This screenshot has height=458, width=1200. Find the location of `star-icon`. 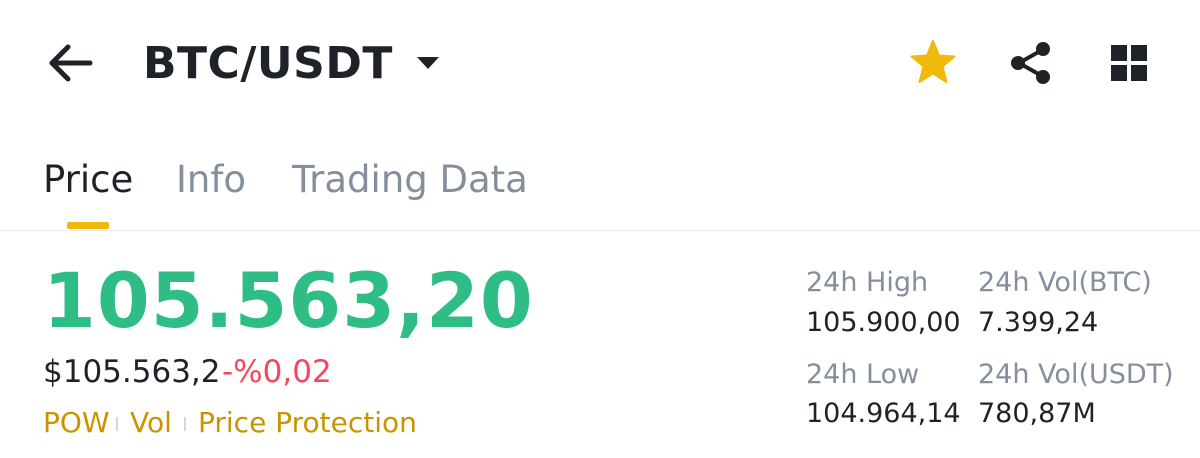

star-icon is located at coordinates (933, 61).